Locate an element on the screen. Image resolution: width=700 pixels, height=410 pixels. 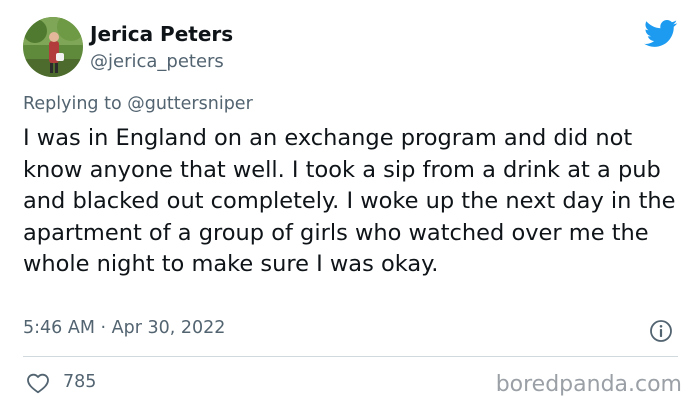
info-icon is located at coordinates (661, 331).